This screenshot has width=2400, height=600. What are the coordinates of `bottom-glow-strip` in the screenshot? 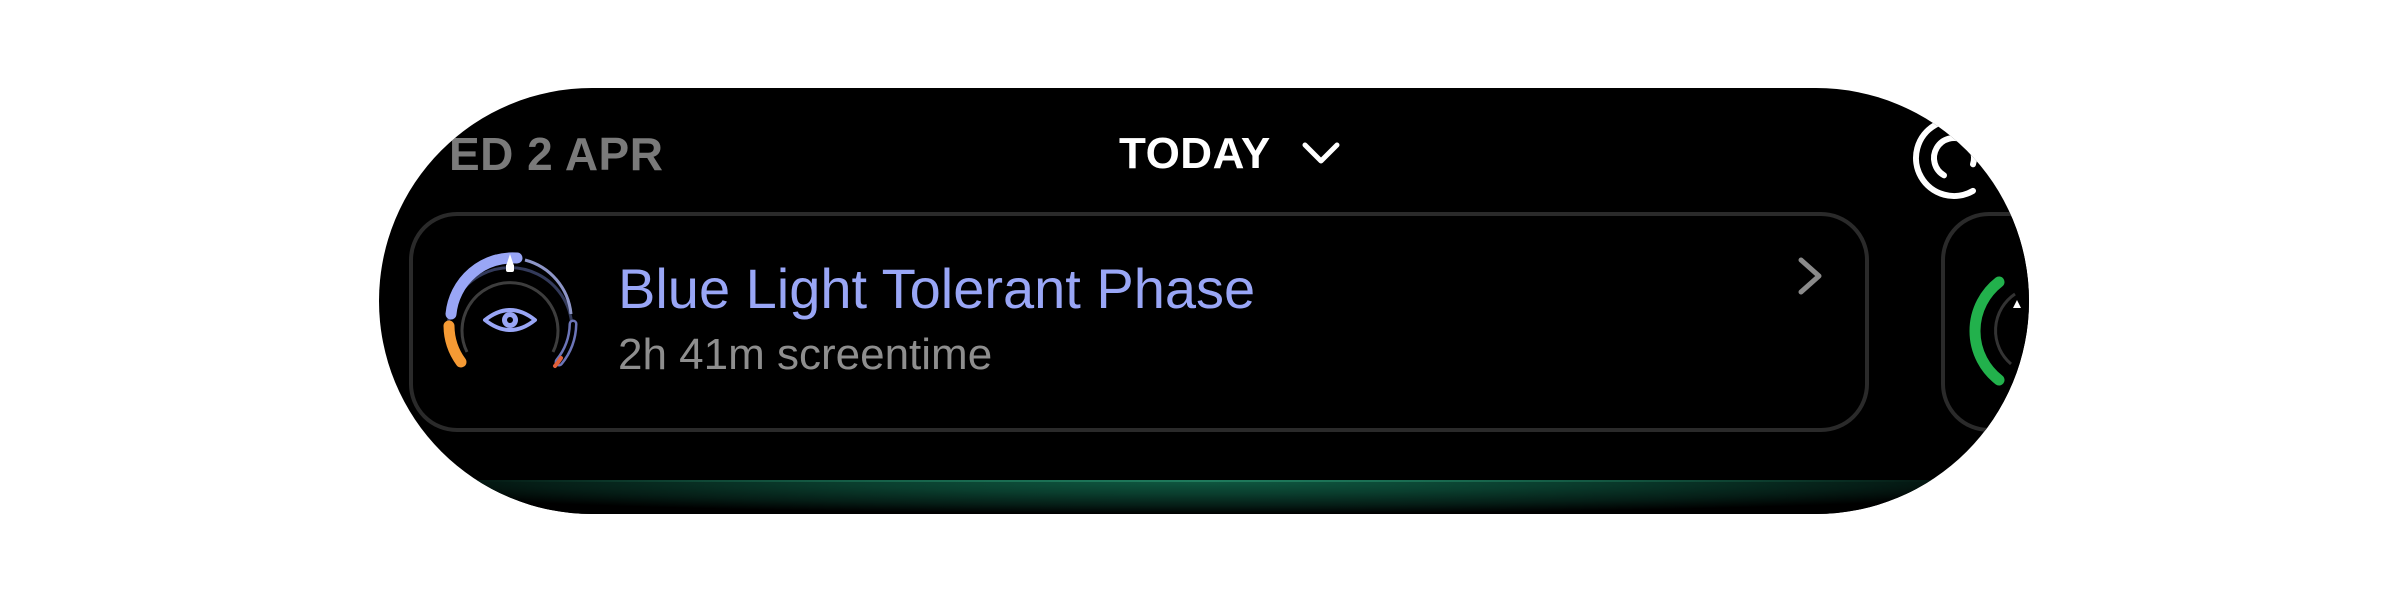 It's located at (1204, 497).